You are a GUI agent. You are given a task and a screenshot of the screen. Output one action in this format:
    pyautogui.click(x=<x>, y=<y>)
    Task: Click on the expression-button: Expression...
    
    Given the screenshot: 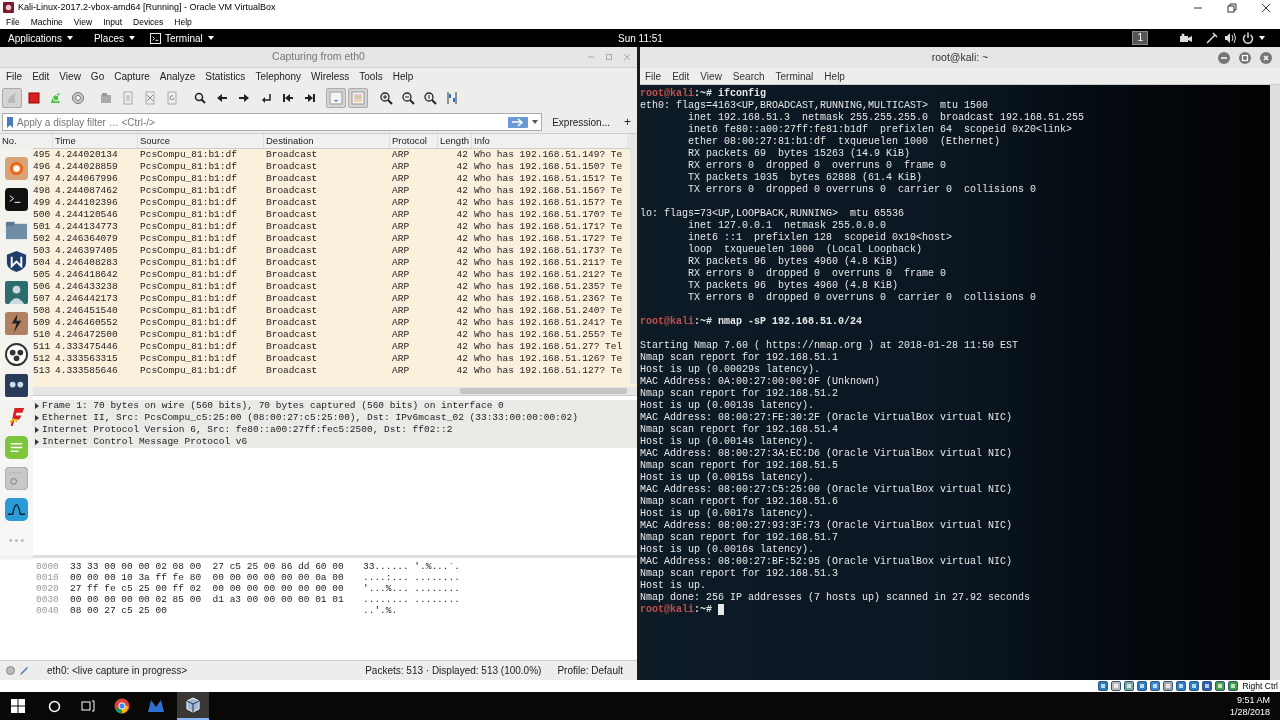 What is the action you would take?
    pyautogui.click(x=581, y=122)
    